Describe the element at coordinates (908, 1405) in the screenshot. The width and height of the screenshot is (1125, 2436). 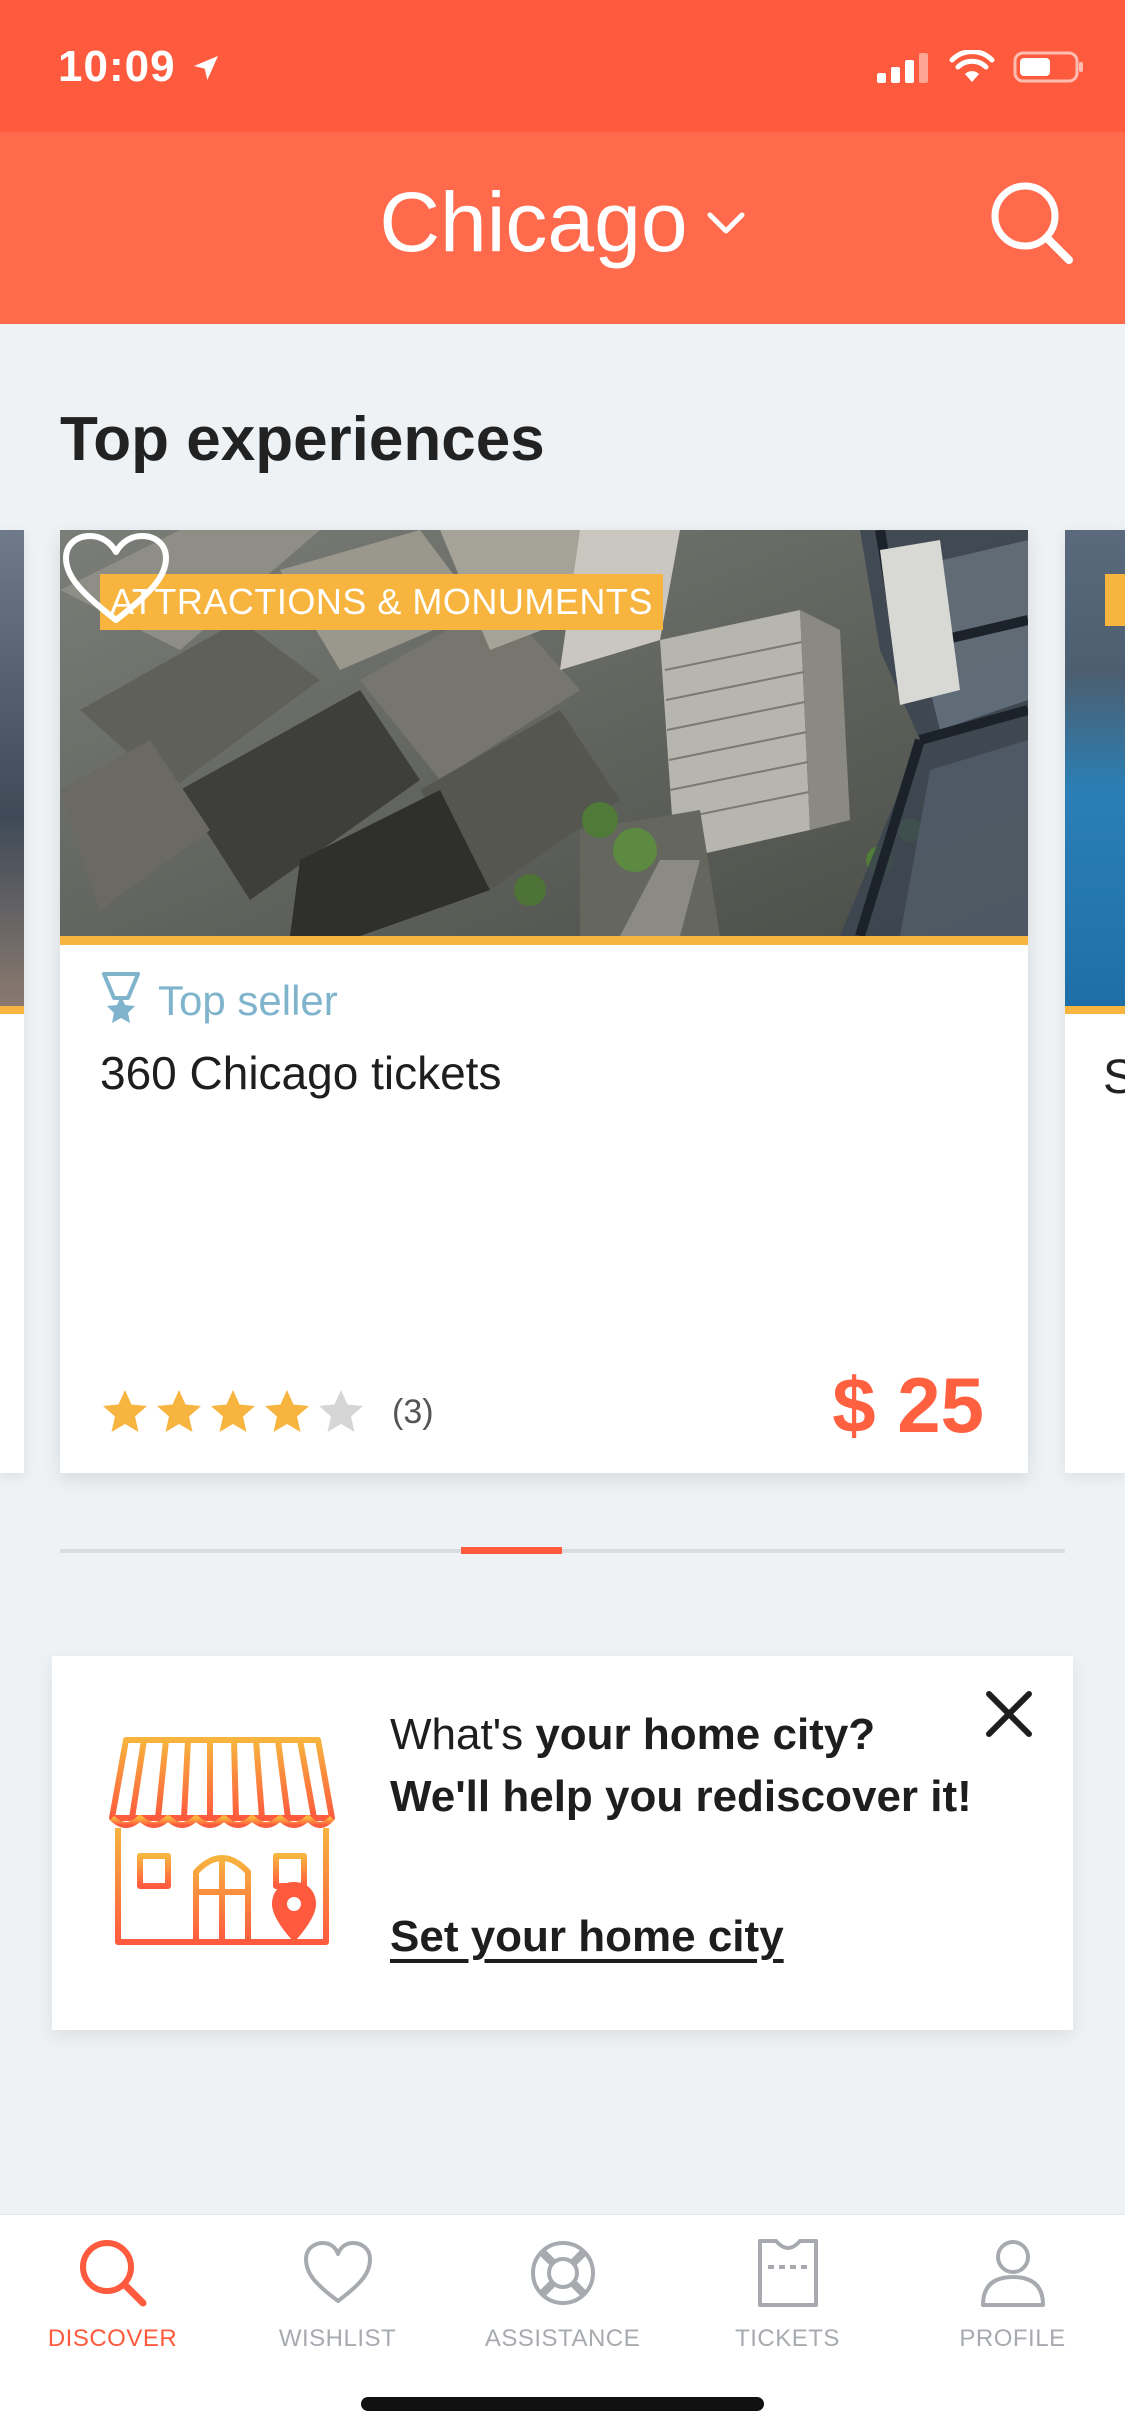
I see `price: $ 25` at that location.